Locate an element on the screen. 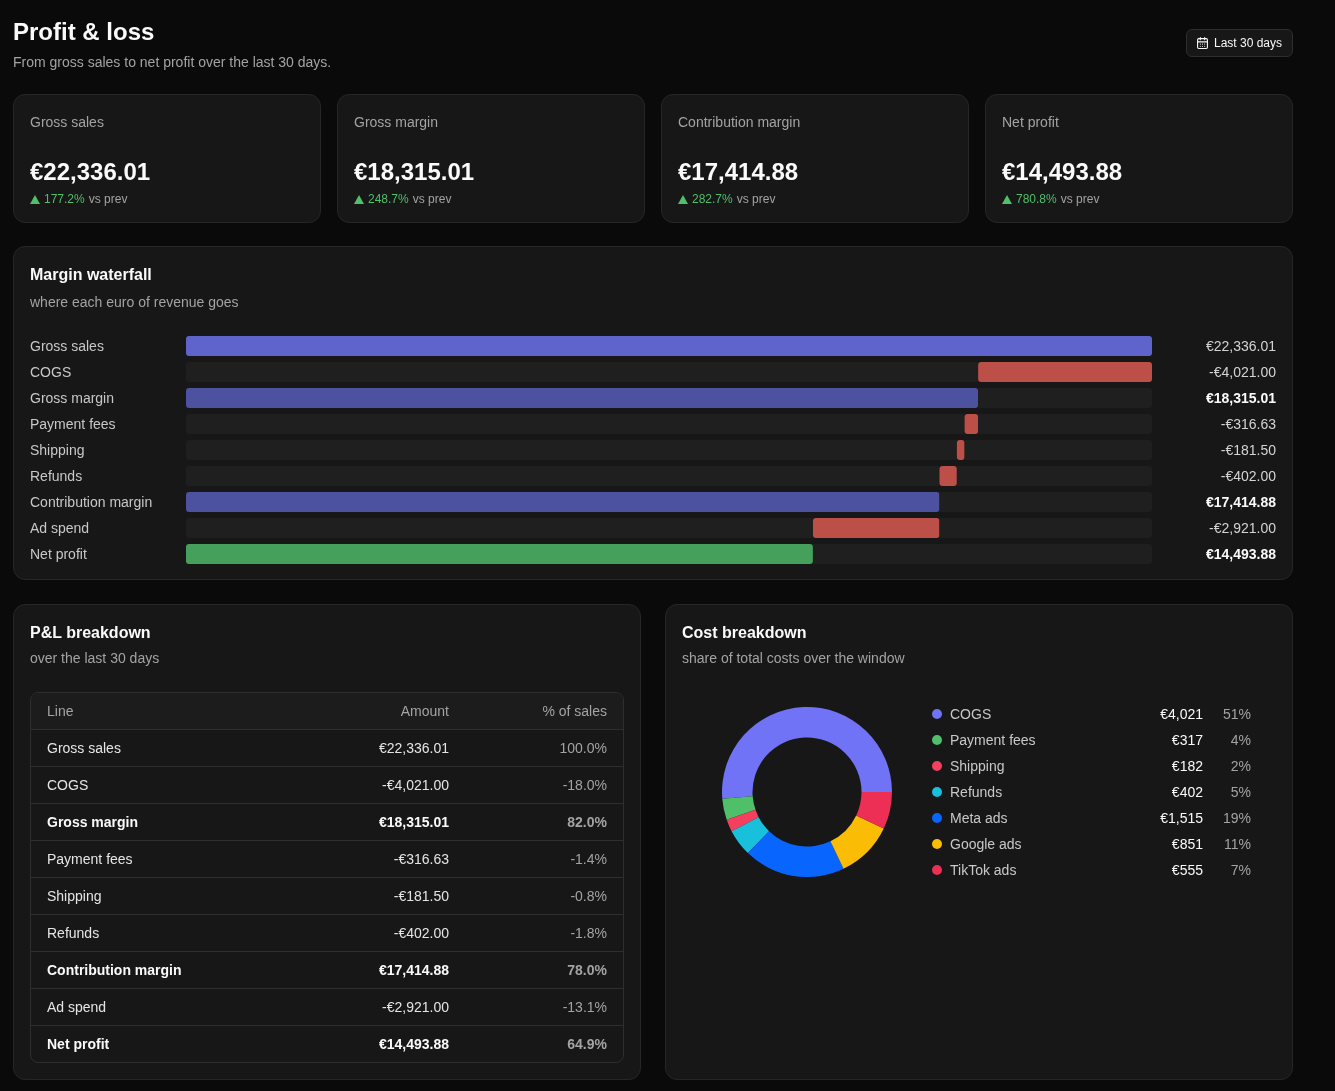  legend-label: Google ads is located at coordinates (986, 844).